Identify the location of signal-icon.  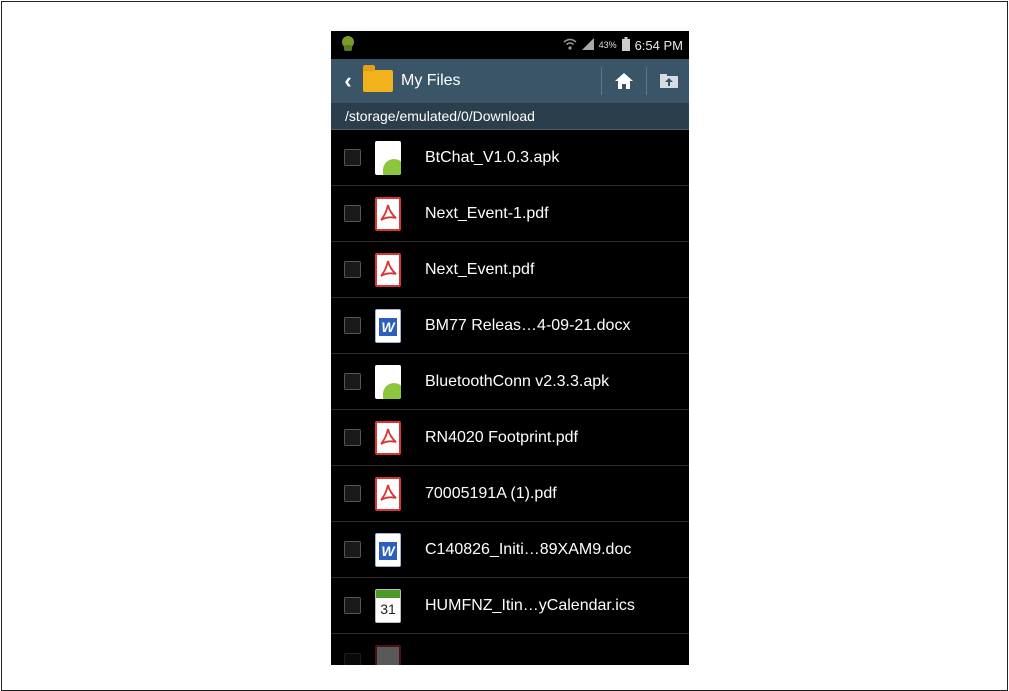
(587, 45).